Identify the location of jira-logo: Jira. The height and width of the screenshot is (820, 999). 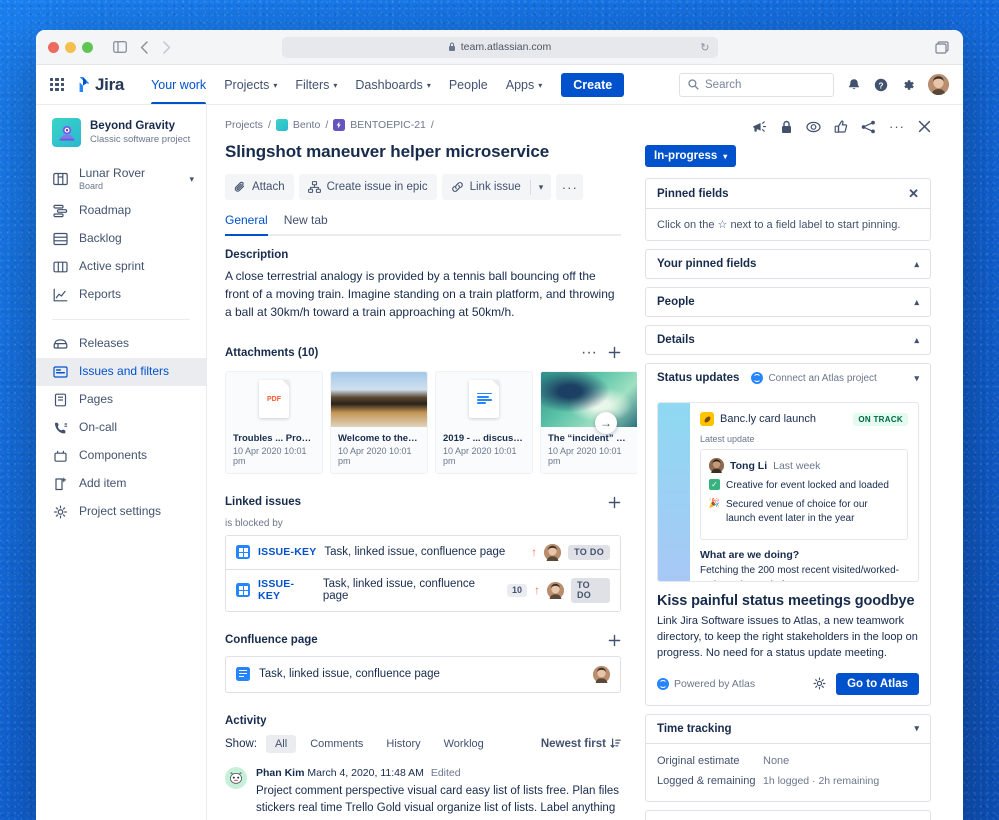
(99, 85).